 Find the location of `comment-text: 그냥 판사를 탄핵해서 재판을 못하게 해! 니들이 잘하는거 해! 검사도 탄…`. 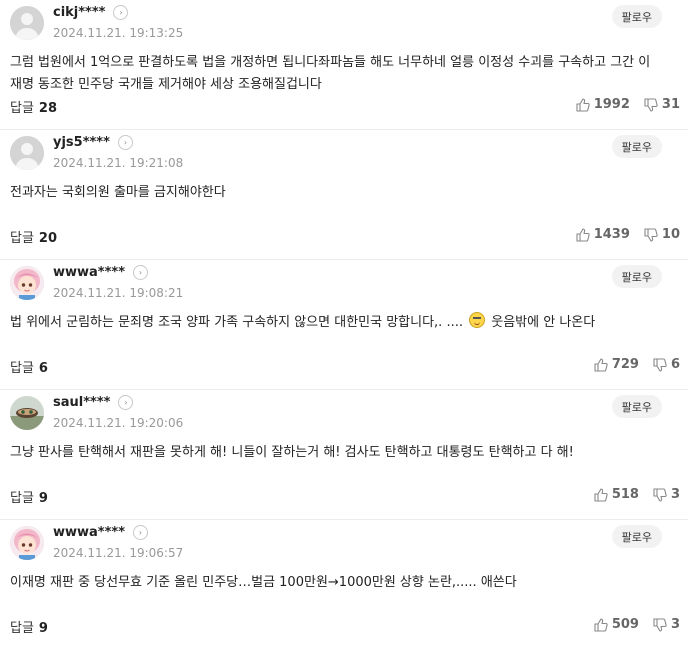

comment-text: 그냥 판사를 탄핵해서 재판을 못하게 해! 니들이 잘하는거 해! 검사도 탄… is located at coordinates (292, 452).